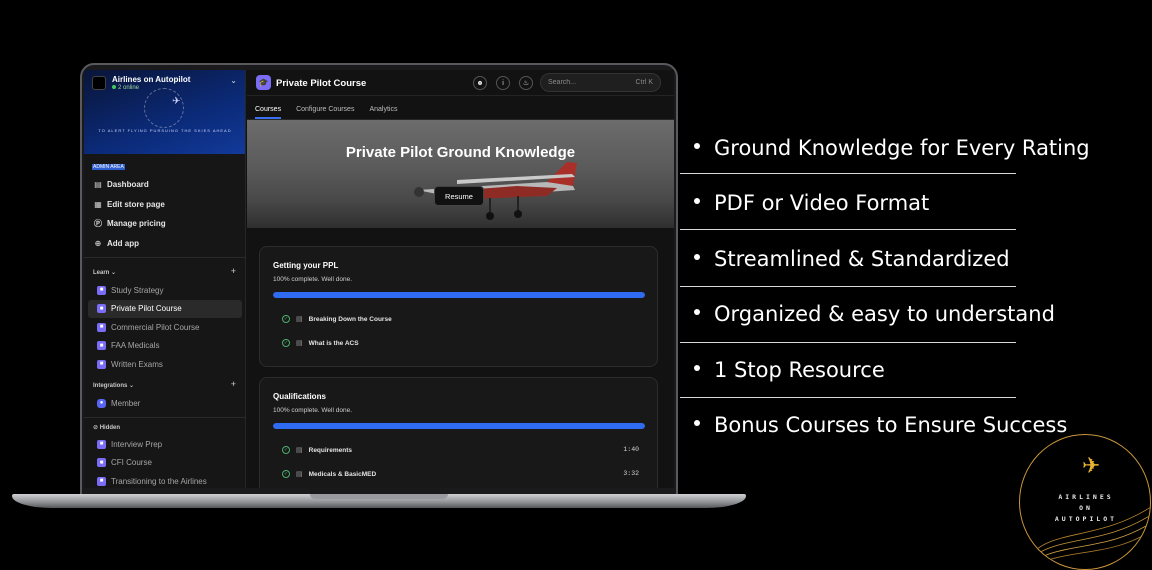 The image size is (1152, 570). What do you see at coordinates (1086, 519) in the screenshot?
I see `brand-text-line: AUTOPILOT` at bounding box center [1086, 519].